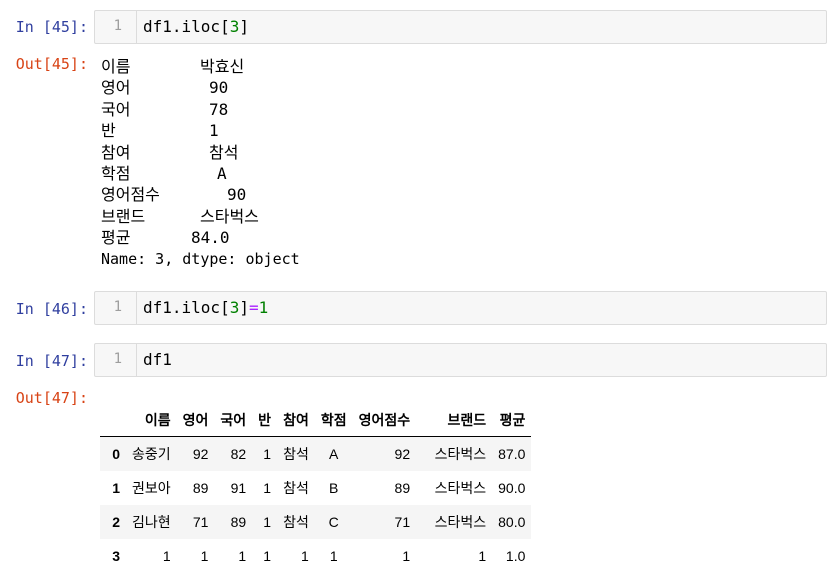 The image size is (827, 584). What do you see at coordinates (296, 420) in the screenshot?
I see `column-header: 참여` at bounding box center [296, 420].